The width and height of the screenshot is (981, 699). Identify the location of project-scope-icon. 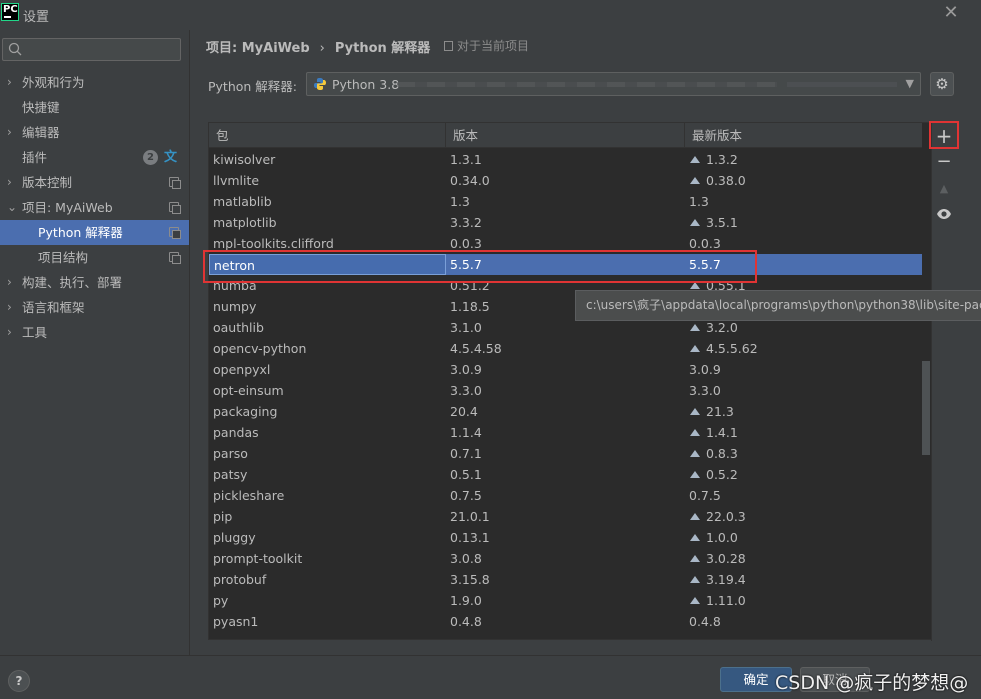
(175, 183).